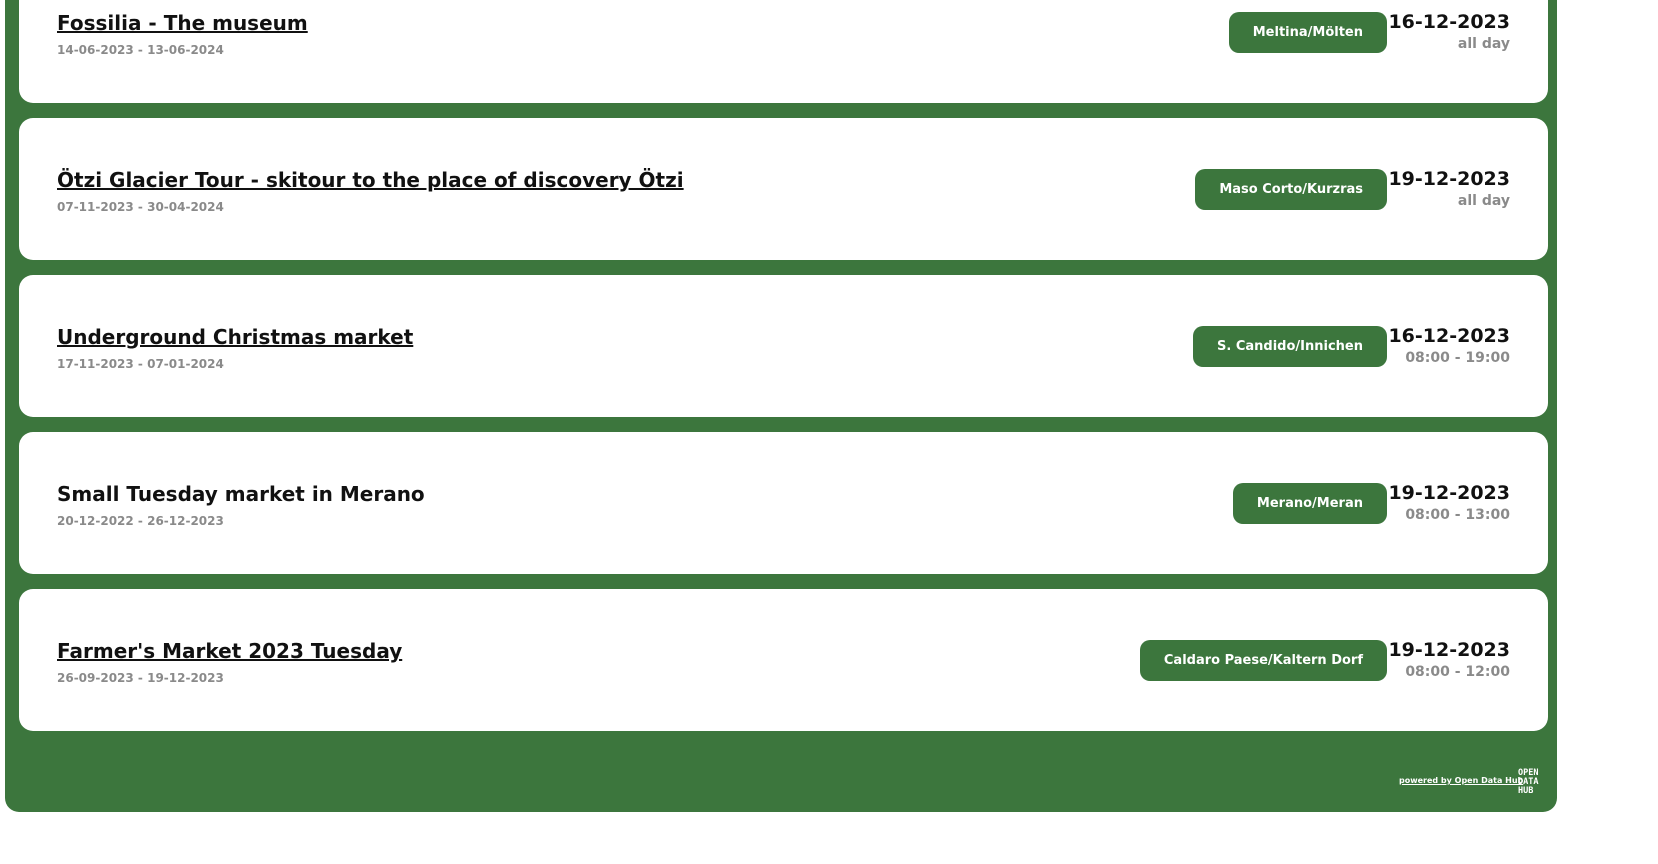  What do you see at coordinates (1309, 503) in the screenshot?
I see `event-location-badge: Merano/Meran` at bounding box center [1309, 503].